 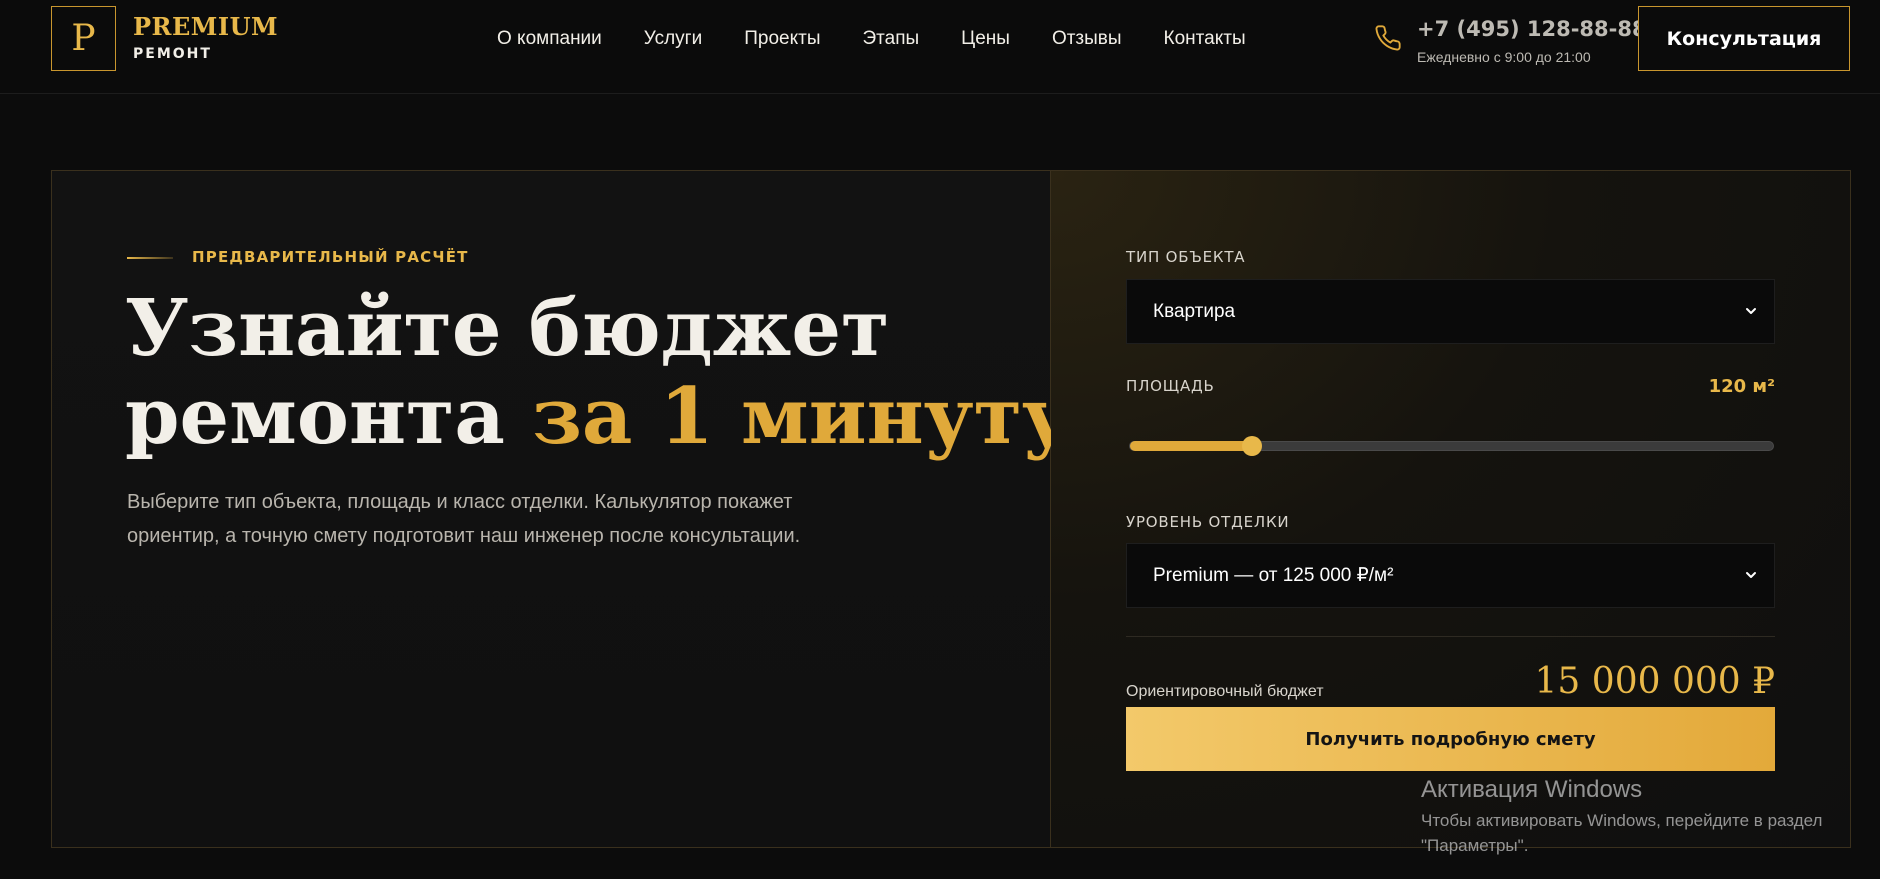 I want to click on nav-item-projects: Проекты, so click(x=782, y=39).